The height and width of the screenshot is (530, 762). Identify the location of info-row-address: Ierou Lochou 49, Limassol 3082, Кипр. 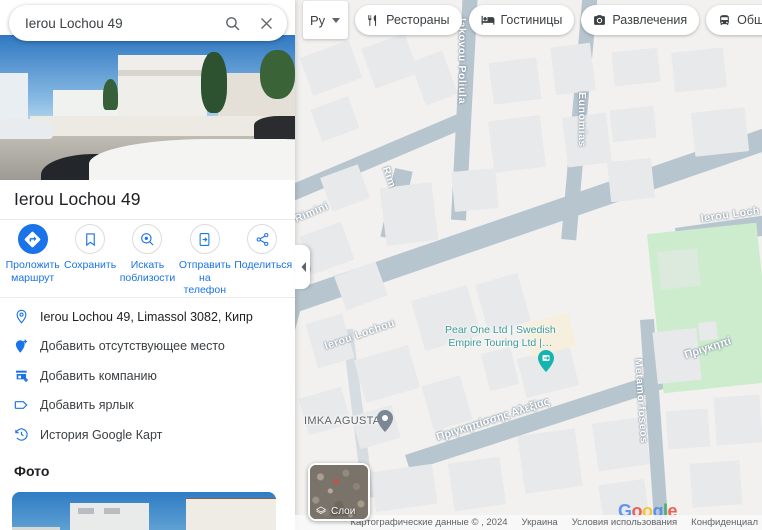
(147, 317).